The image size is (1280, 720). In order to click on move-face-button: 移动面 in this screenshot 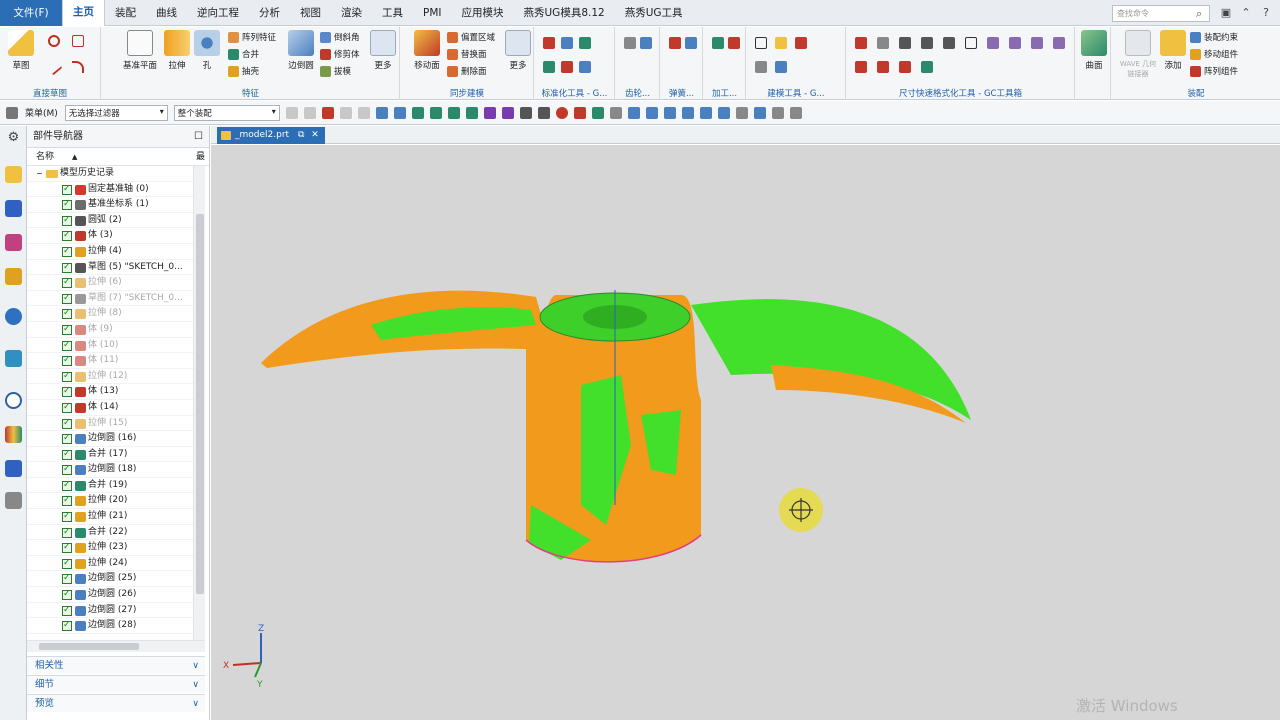, I will do `click(427, 50)`.